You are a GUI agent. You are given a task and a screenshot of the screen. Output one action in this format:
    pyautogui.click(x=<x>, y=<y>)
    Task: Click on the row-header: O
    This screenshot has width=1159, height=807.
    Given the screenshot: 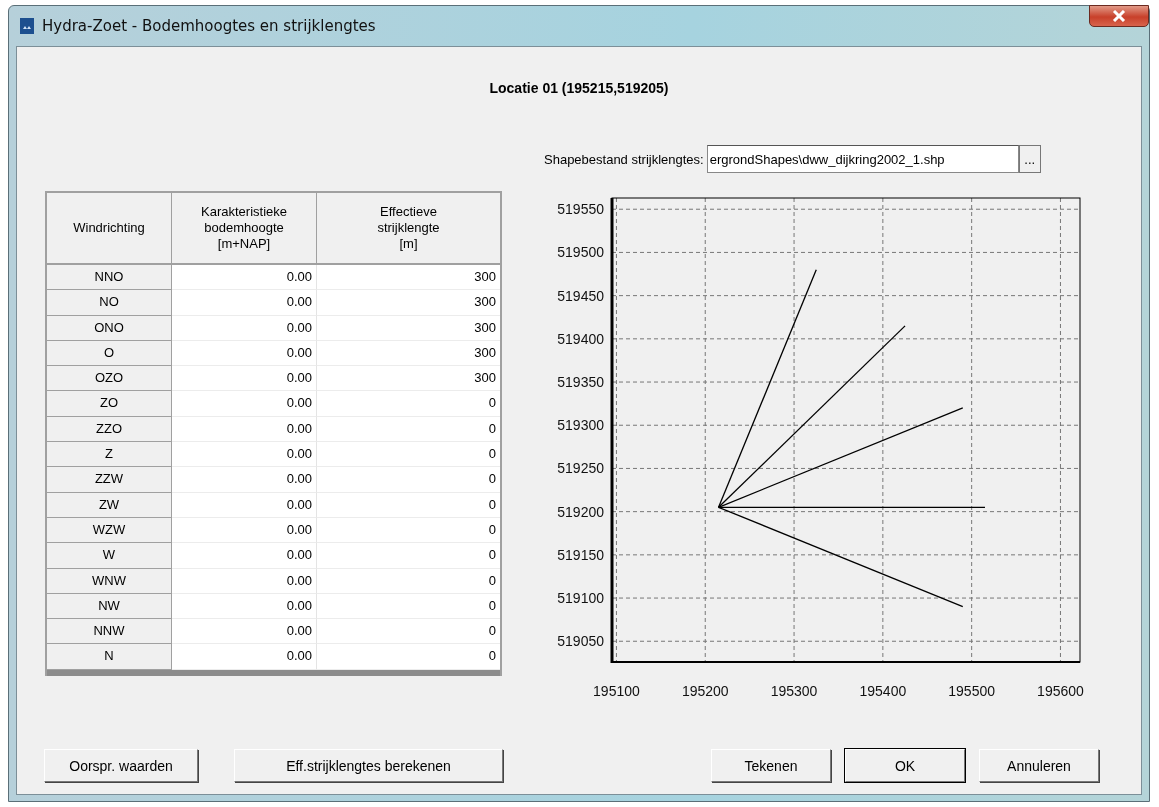 What is the action you would take?
    pyautogui.click(x=109, y=353)
    